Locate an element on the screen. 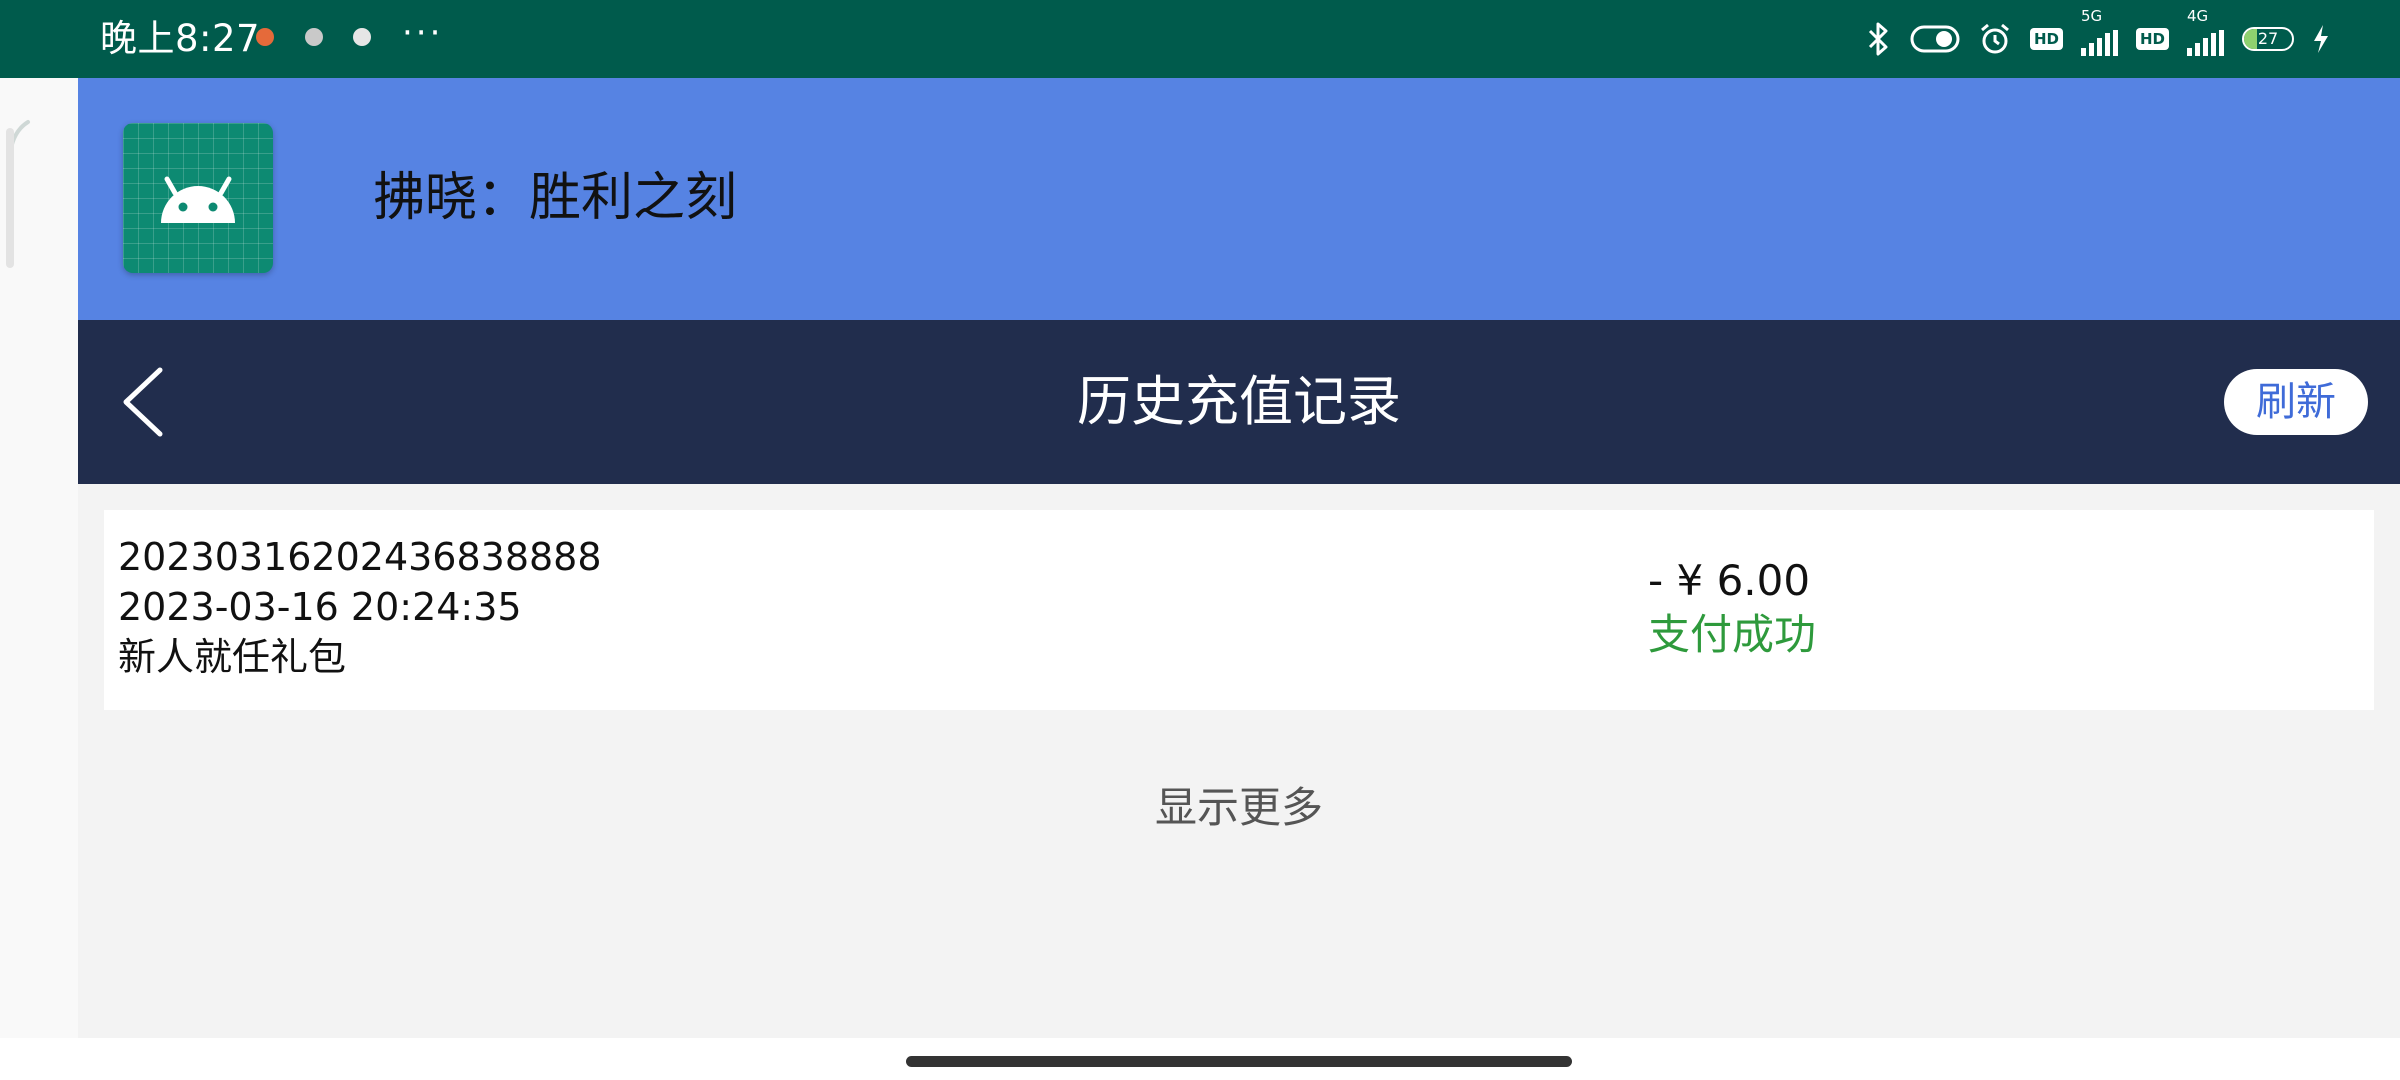 Image resolution: width=2400 pixels, height=1080 pixels. app-title: 拂晓：胜利之刻 is located at coordinates (555, 198).